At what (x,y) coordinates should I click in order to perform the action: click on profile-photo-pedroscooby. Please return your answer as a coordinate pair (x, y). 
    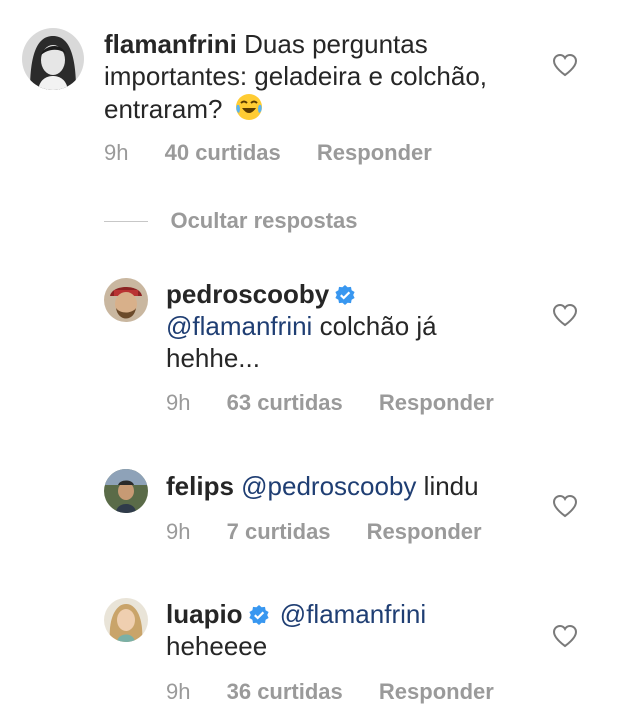
    Looking at the image, I should click on (126, 300).